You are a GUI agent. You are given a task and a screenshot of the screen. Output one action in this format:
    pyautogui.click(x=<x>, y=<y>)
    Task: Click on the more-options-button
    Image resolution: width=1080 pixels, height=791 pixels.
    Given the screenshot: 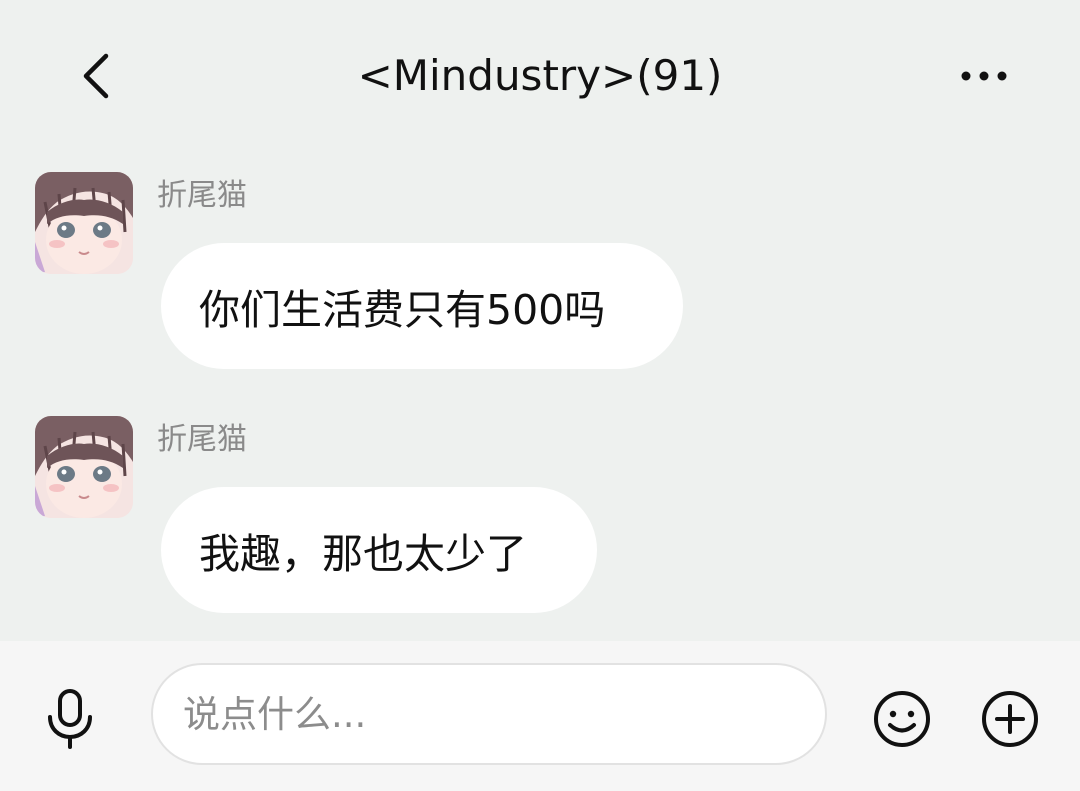 What is the action you would take?
    pyautogui.click(x=984, y=76)
    